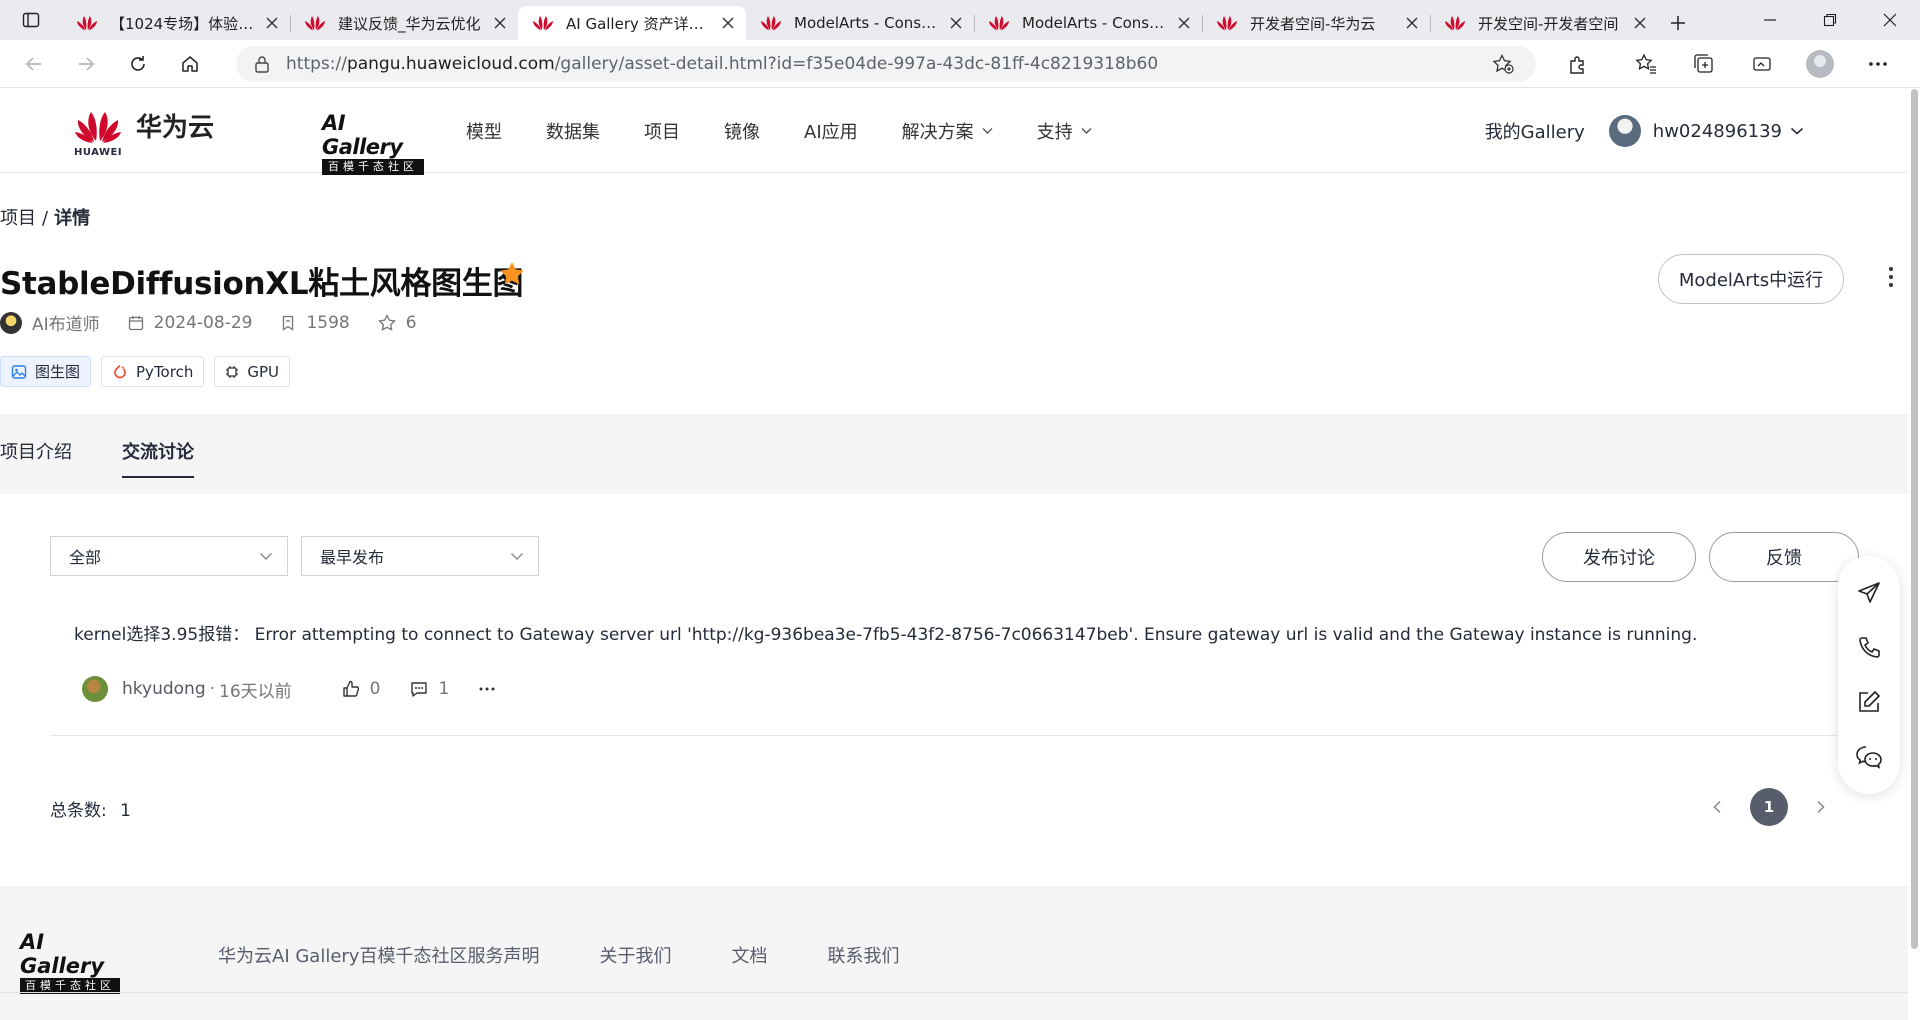 The image size is (1920, 1020). I want to click on tag-label: GPU, so click(263, 371).